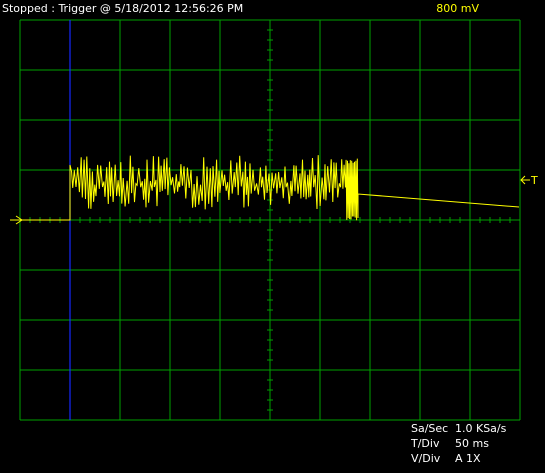  Describe the element at coordinates (534, 180) in the screenshot. I see `trigger-marker-label: T` at that location.